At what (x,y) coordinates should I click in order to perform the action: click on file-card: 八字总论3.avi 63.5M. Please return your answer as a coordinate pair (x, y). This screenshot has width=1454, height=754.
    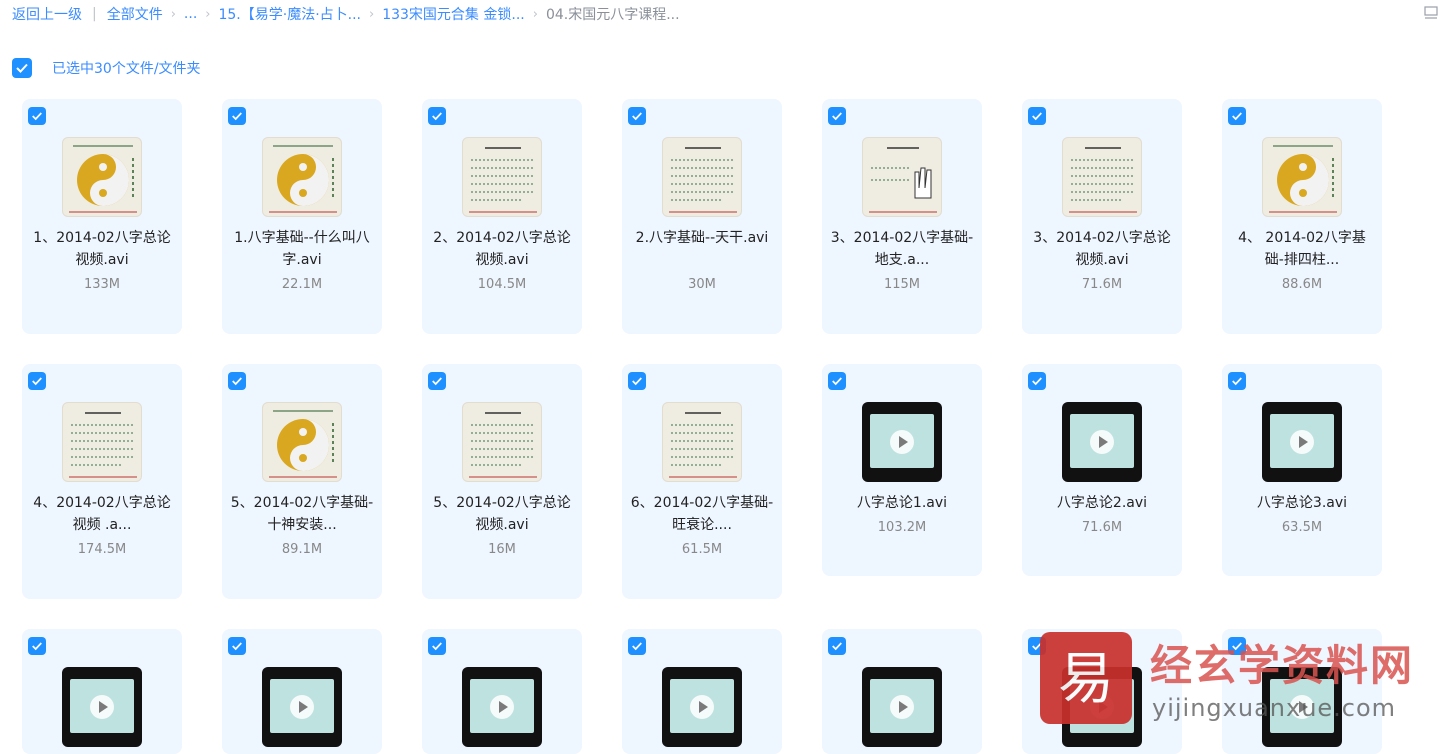
    Looking at the image, I should click on (1302, 470).